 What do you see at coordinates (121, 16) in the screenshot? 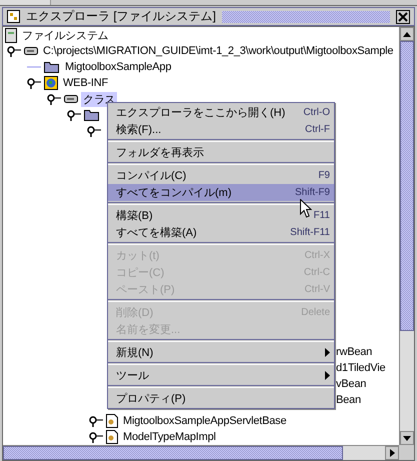
I see `window-title: エクスプローラ [ファイルシステム]` at bounding box center [121, 16].